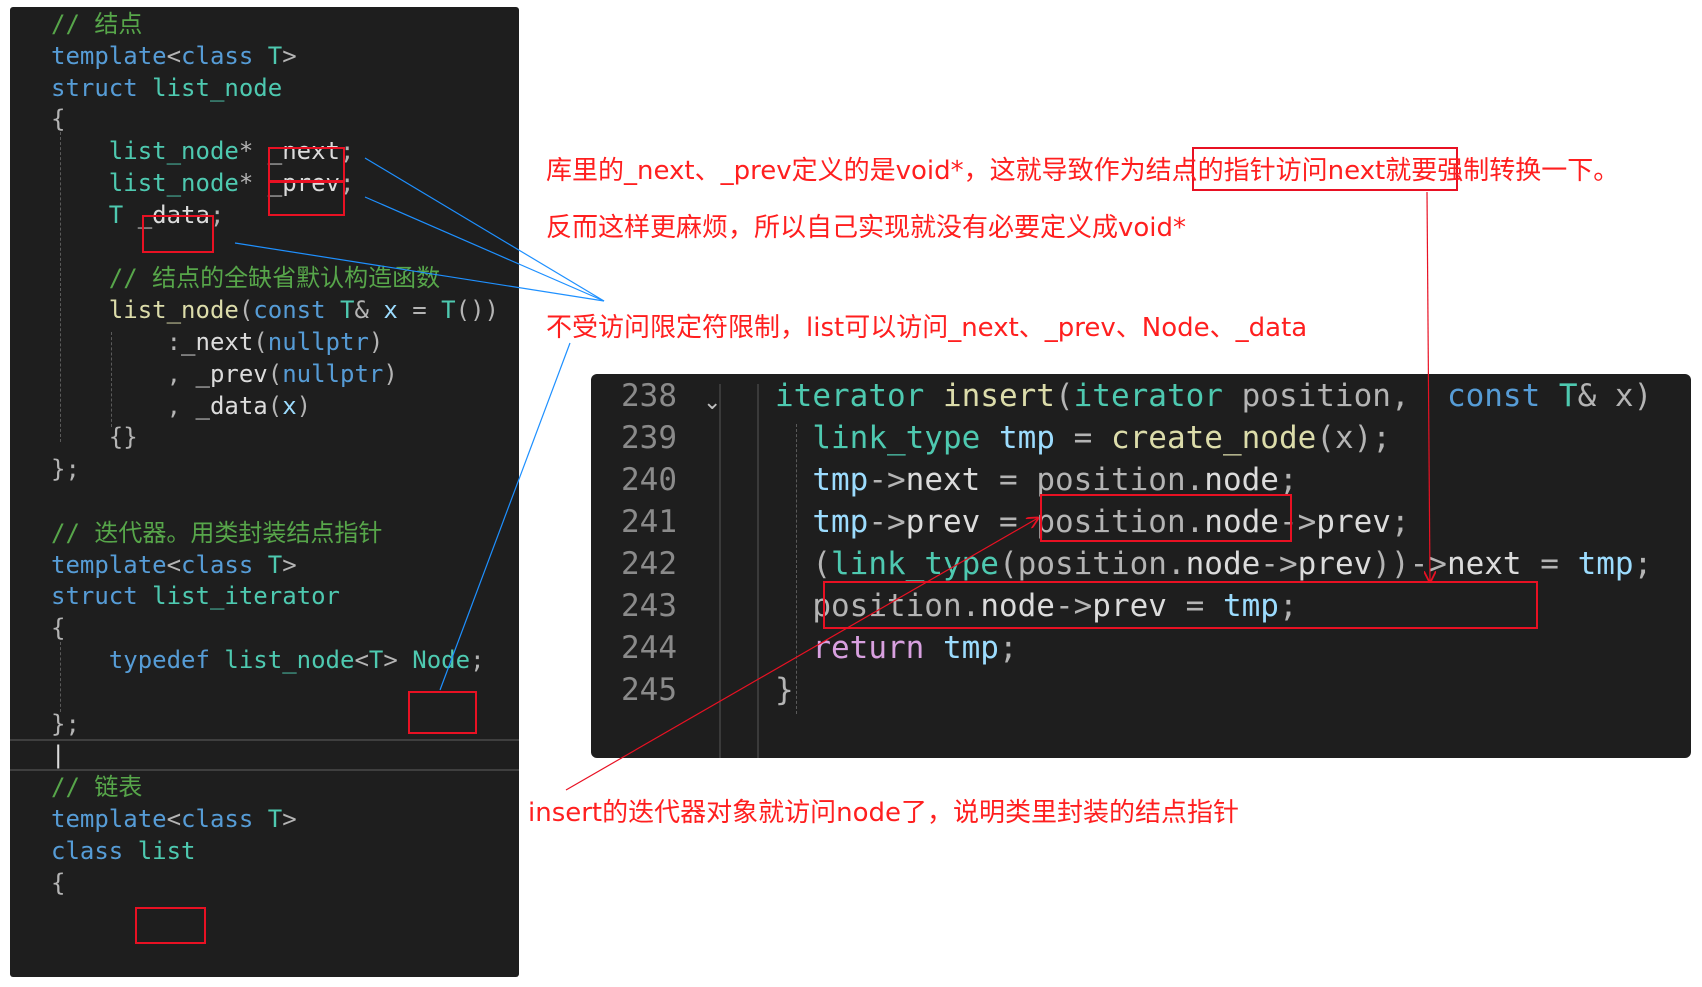  I want to click on code-token: list_iterator, so click(238, 596).